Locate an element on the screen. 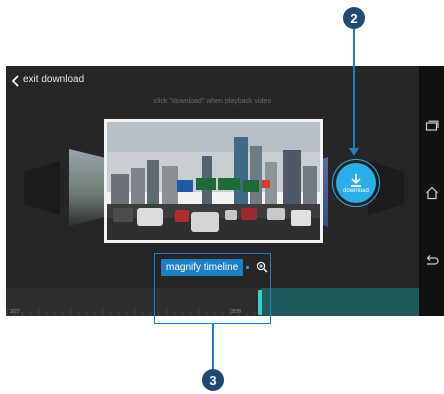 Image resolution: width=444 pixels, height=394 pixels. exit-download-link: exit download is located at coordinates (53, 79).